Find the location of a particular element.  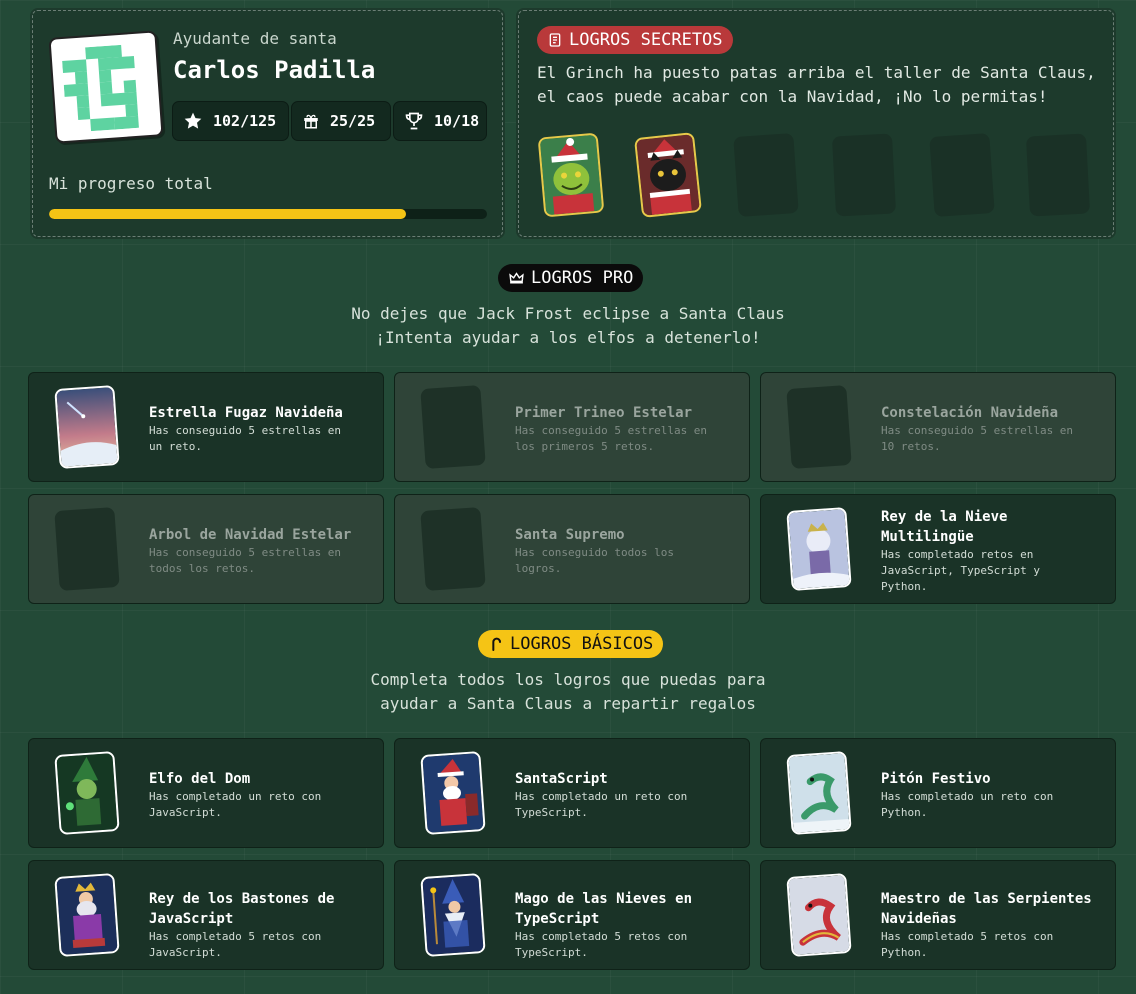

achievement-title: Maestro de las Serpientes Navideñas is located at coordinates (986, 909).